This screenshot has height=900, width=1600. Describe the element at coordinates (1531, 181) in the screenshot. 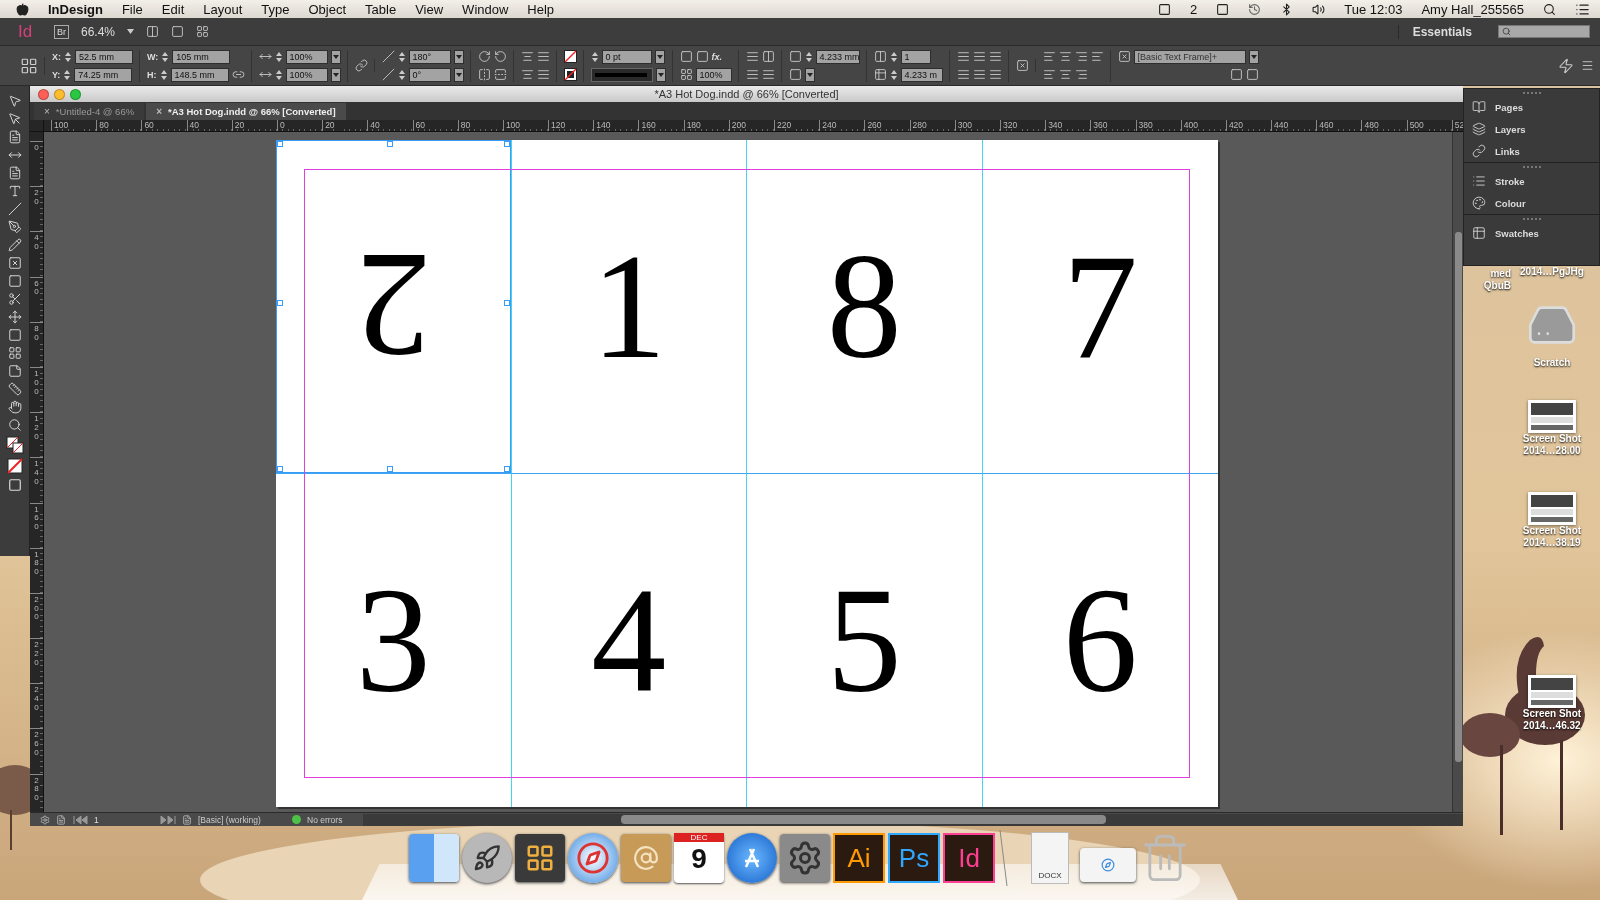

I see `panel-tab: Stroke` at that location.